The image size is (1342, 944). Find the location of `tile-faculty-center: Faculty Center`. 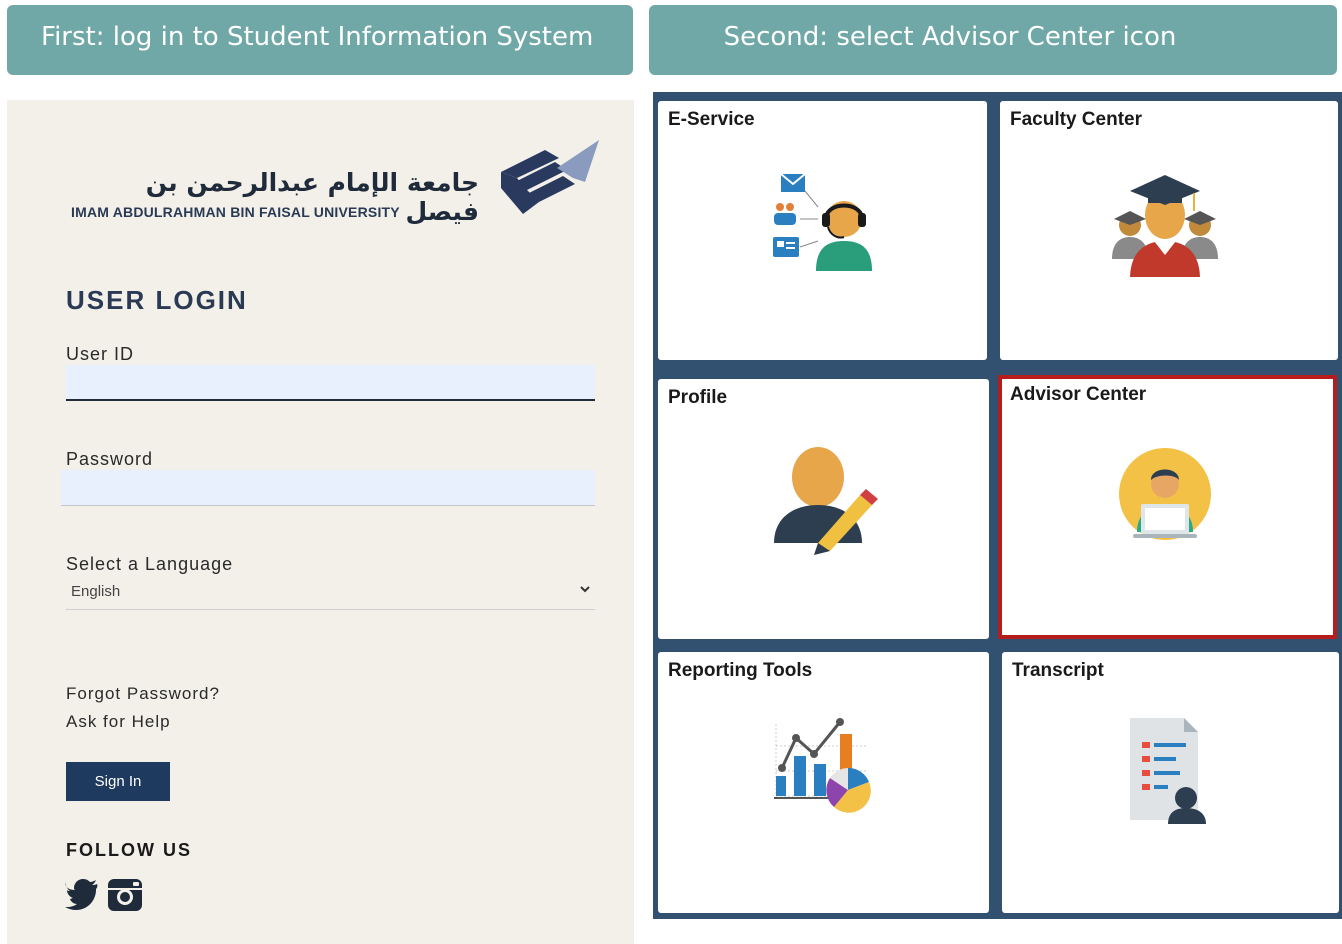

tile-faculty-center: Faculty Center is located at coordinates (1169, 230).